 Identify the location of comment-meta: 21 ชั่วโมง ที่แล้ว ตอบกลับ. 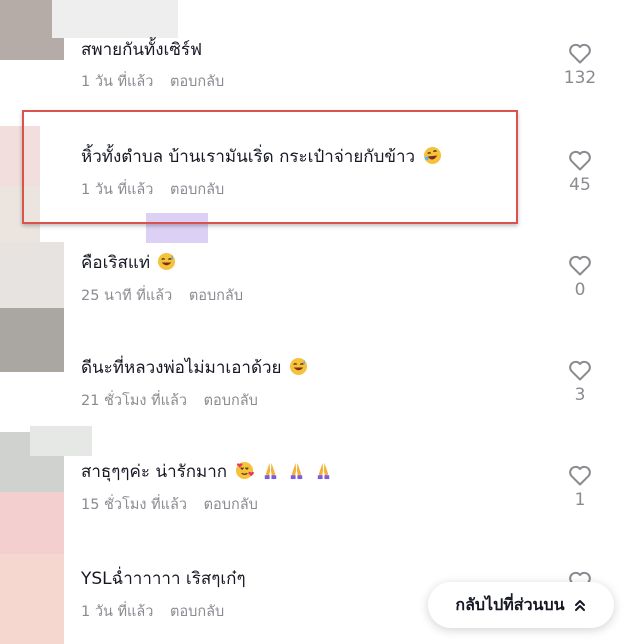
(169, 400).